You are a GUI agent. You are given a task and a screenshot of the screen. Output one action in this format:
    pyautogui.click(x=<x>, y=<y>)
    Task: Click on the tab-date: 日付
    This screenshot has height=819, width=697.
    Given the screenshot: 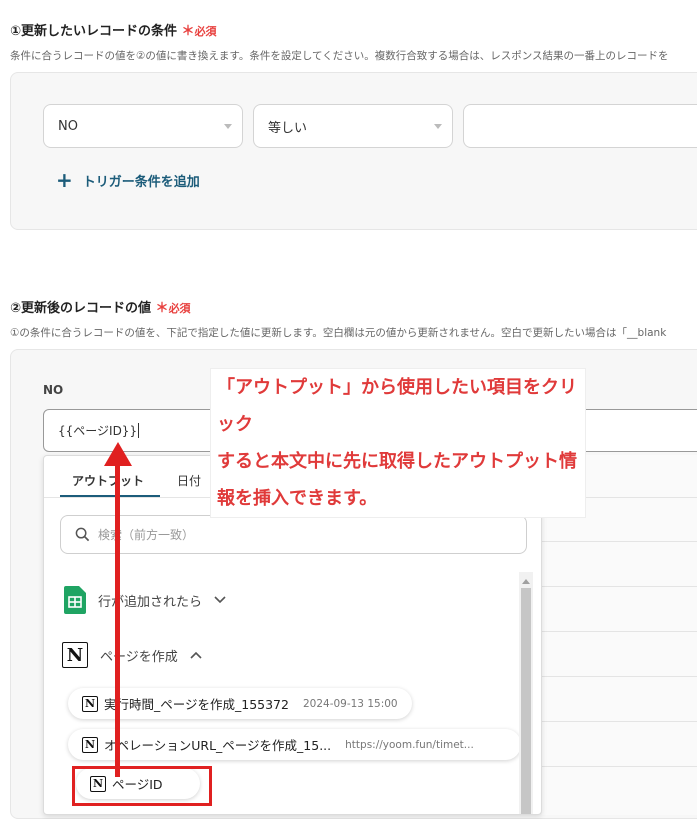 What is the action you would take?
    pyautogui.click(x=189, y=480)
    